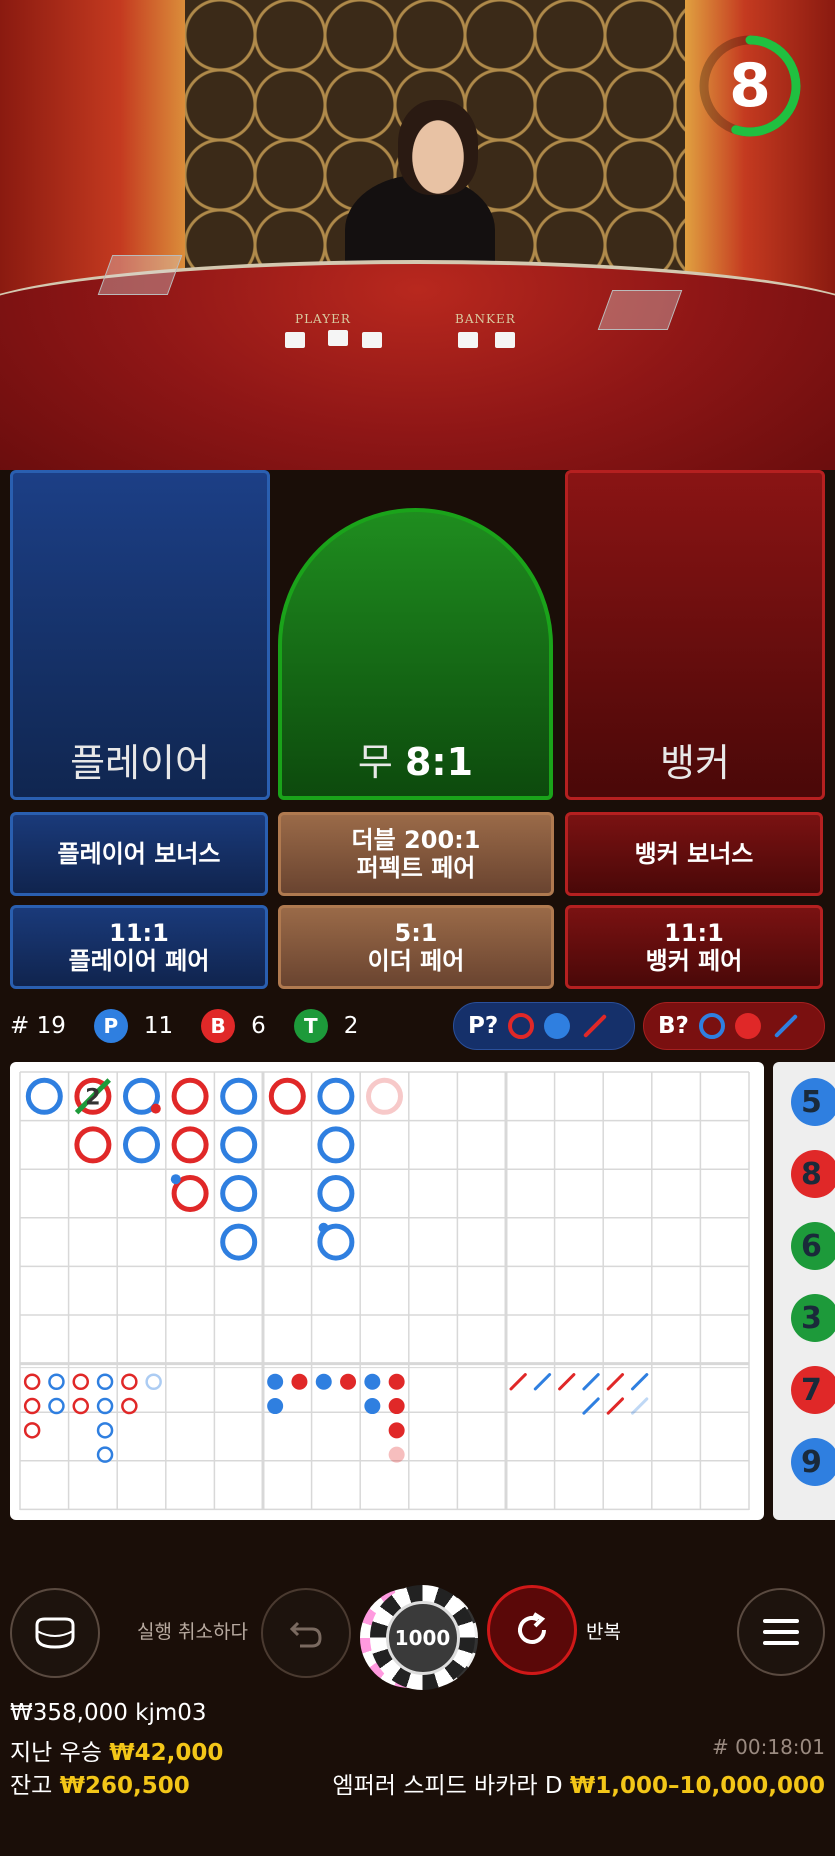 Image resolution: width=835 pixels, height=1856 pixels. Describe the element at coordinates (438, 147) in the screenshot. I see `dealer-head` at that location.